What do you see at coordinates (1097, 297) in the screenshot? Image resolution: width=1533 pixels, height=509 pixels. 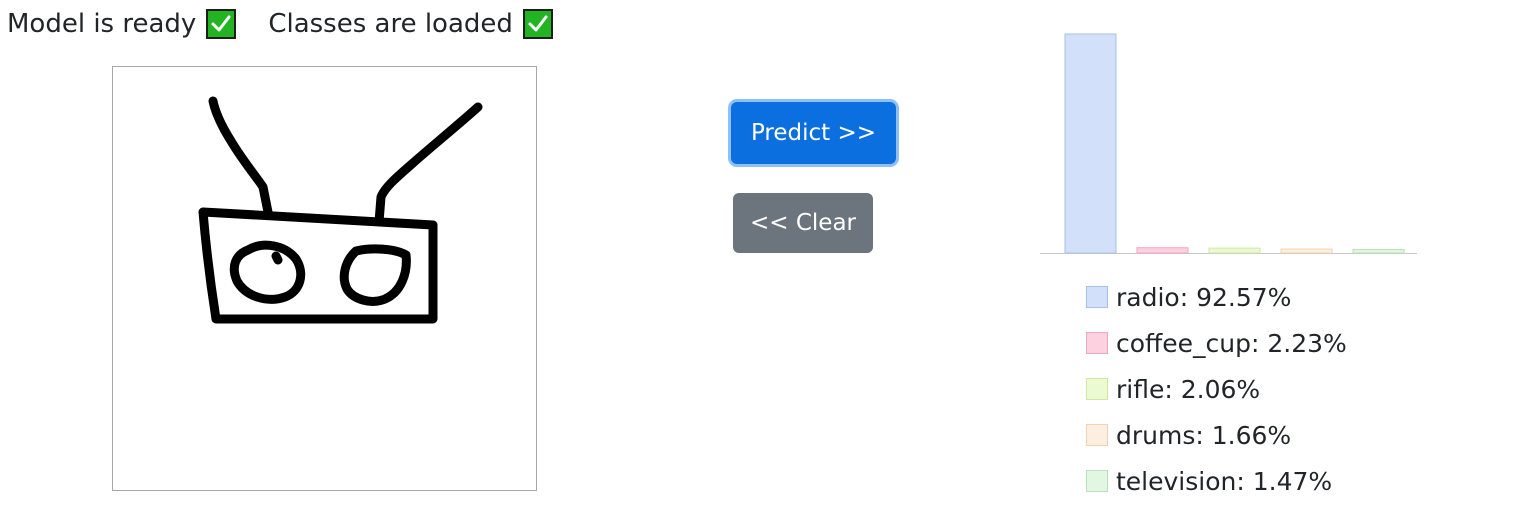 I see `legend-swatch-radio` at bounding box center [1097, 297].